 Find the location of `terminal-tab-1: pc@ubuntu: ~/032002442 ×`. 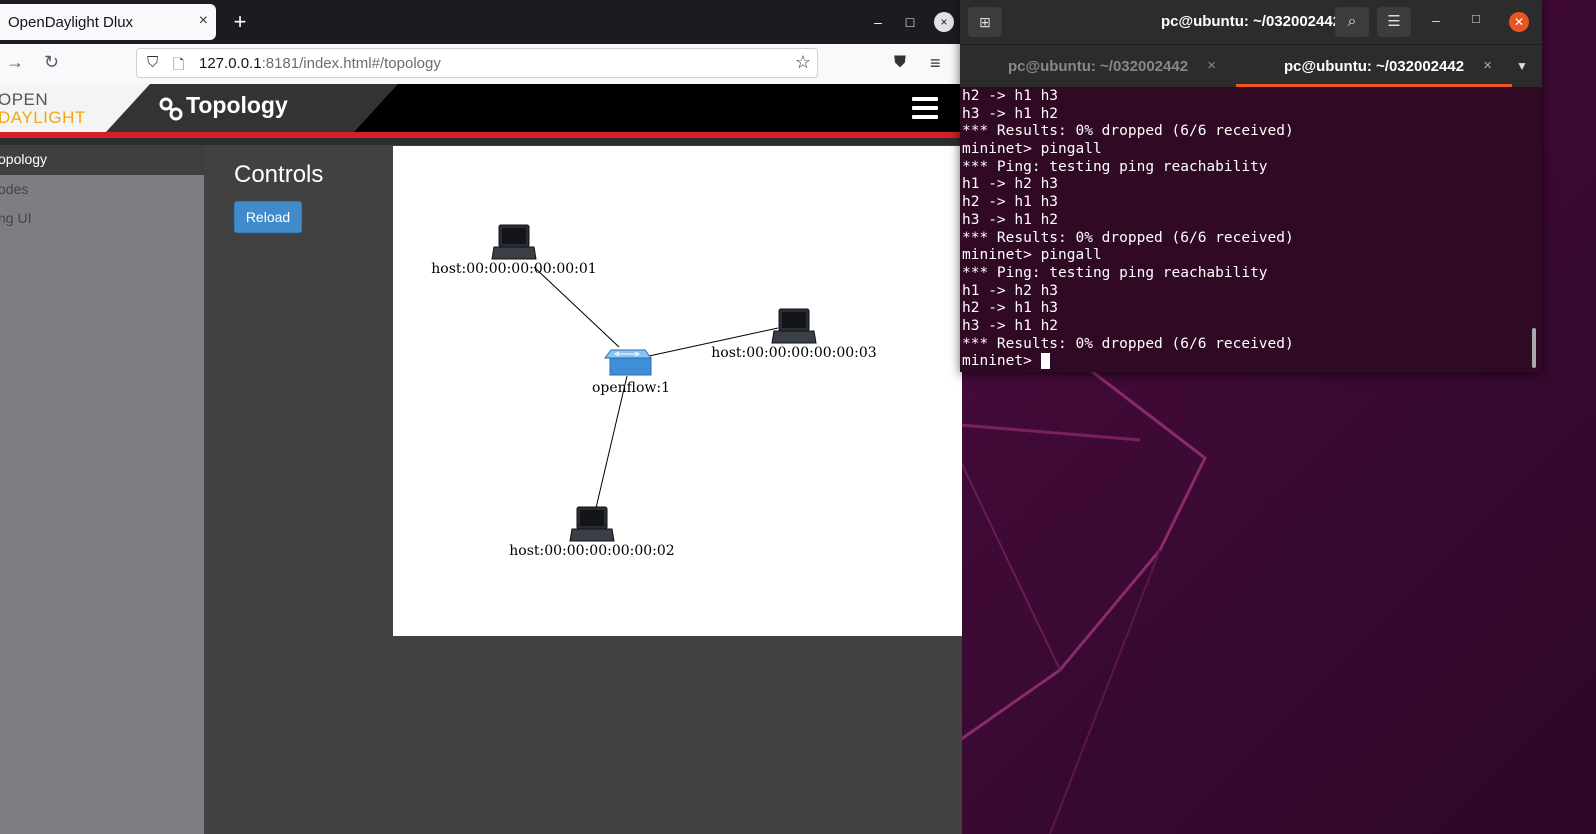

terminal-tab-1: pc@ubuntu: ~/032002442 × is located at coordinates (1098, 66).